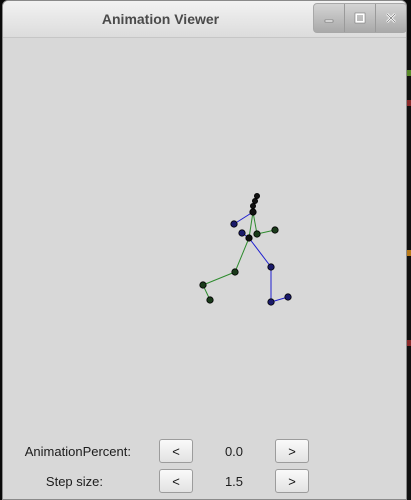  Describe the element at coordinates (409, 270) in the screenshot. I see `desktop-background` at that location.